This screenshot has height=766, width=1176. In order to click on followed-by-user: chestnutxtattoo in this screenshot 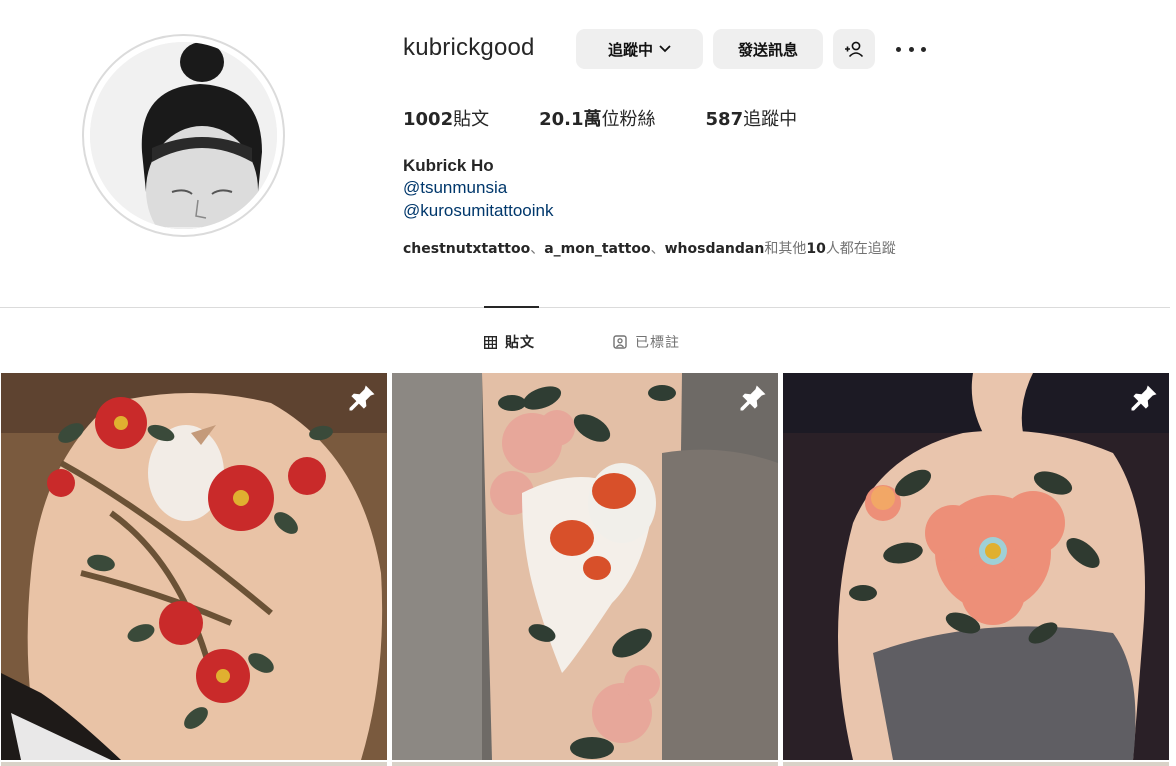, I will do `click(467, 249)`.